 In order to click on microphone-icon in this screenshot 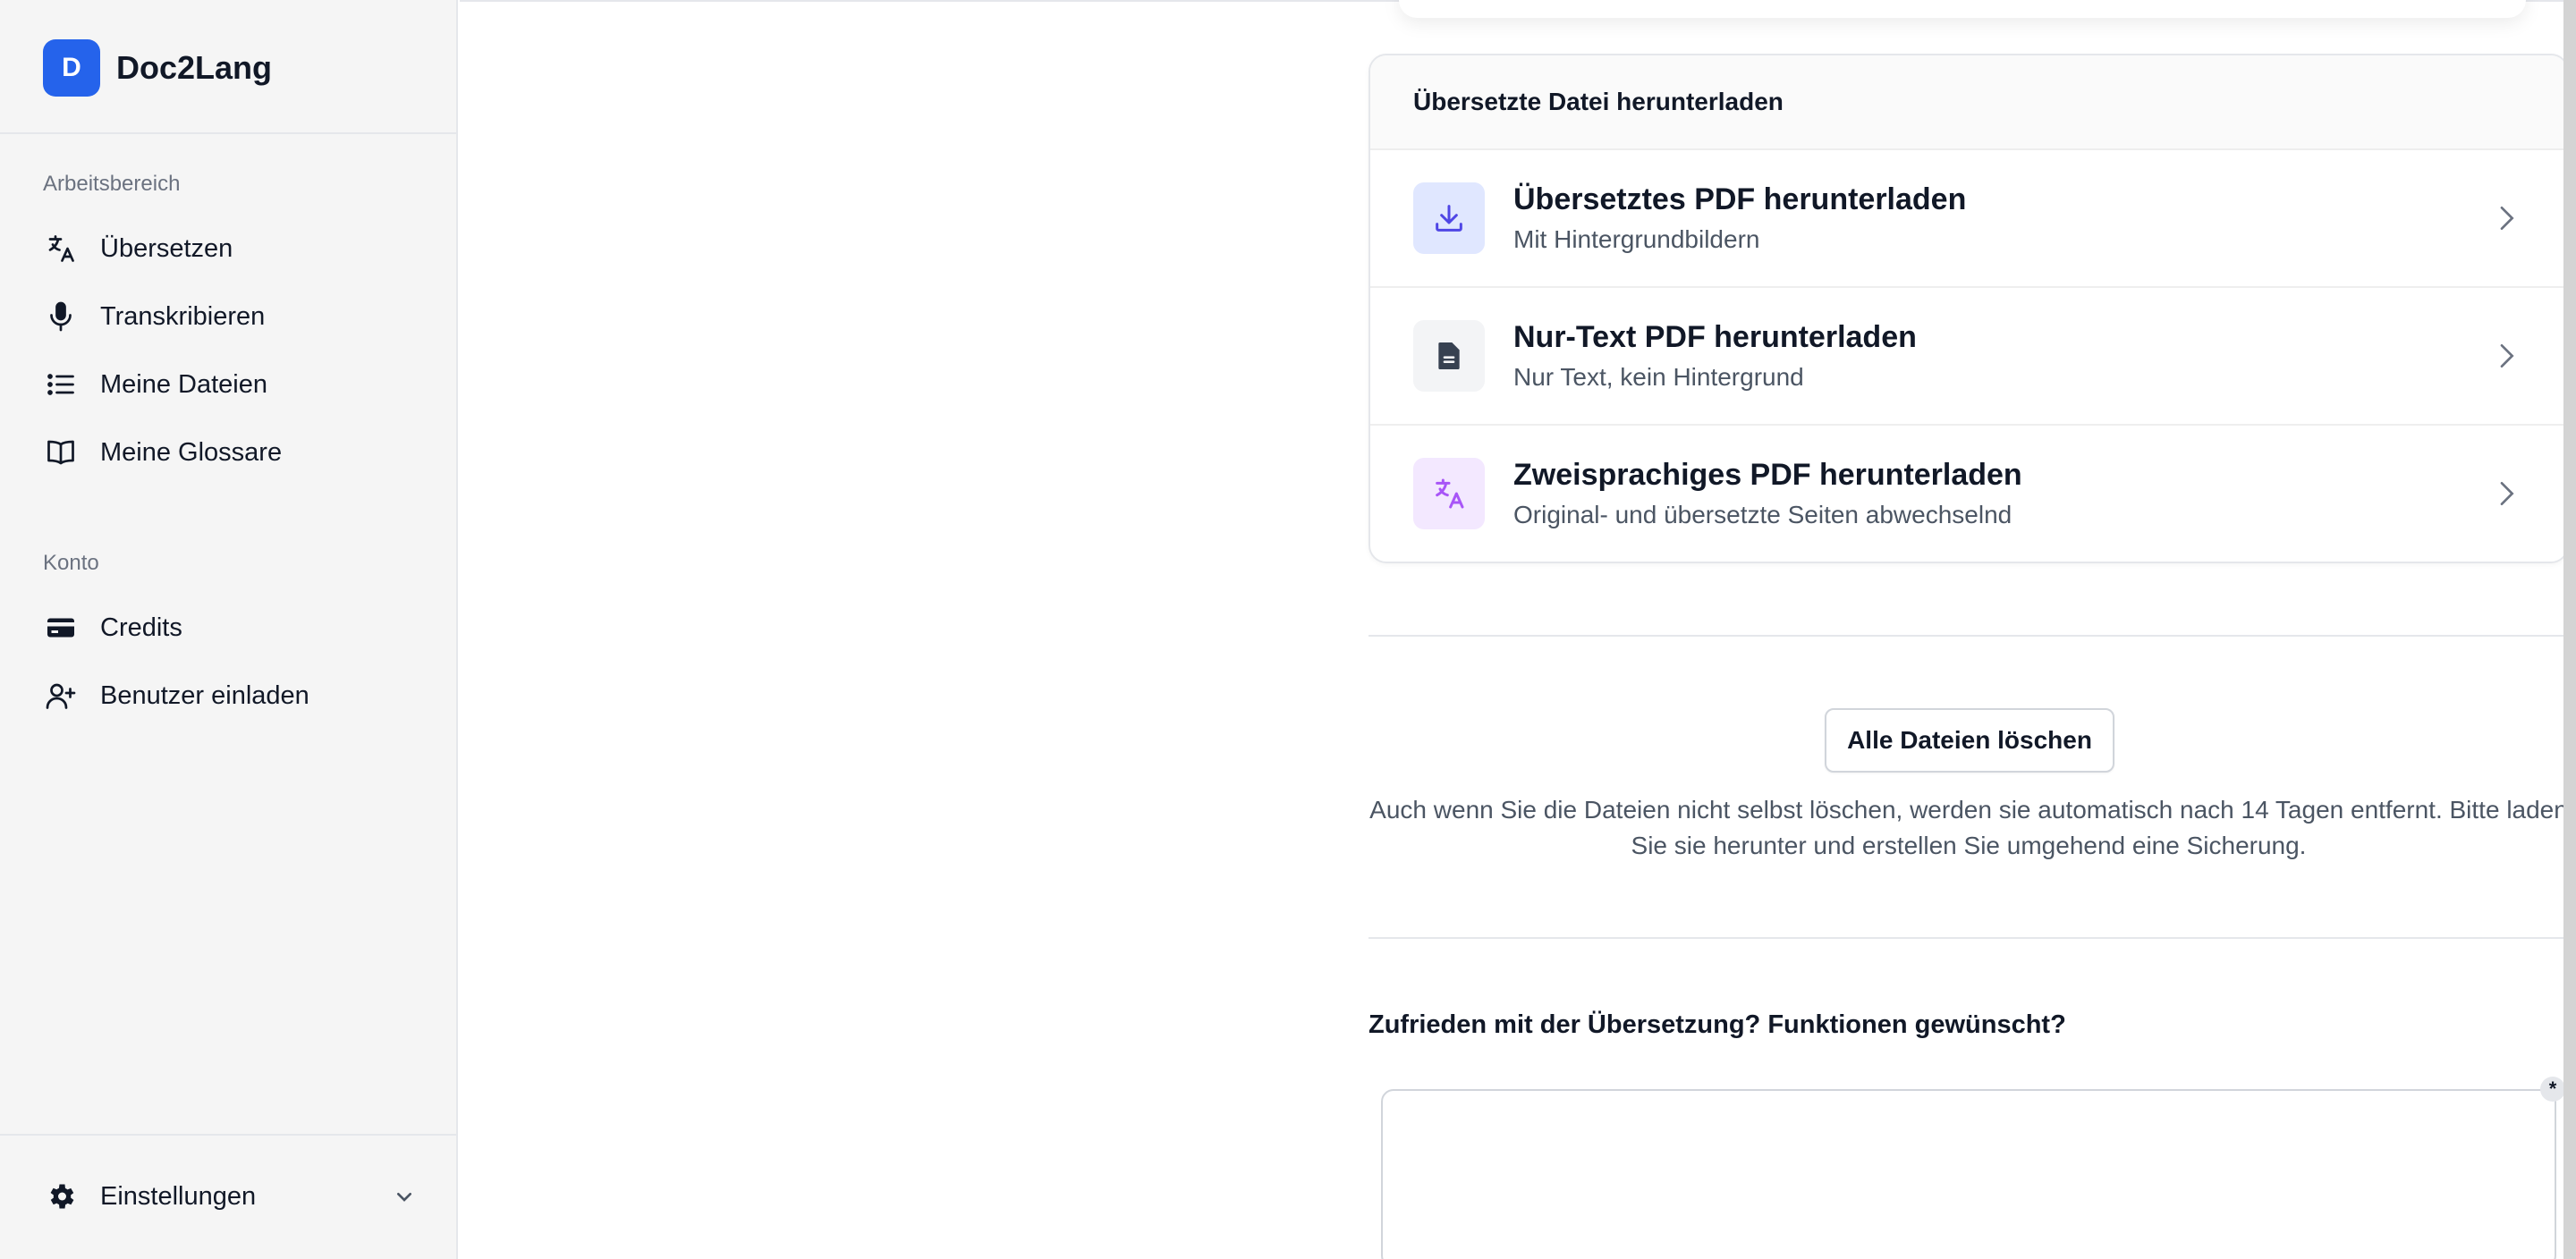, I will do `click(61, 316)`.